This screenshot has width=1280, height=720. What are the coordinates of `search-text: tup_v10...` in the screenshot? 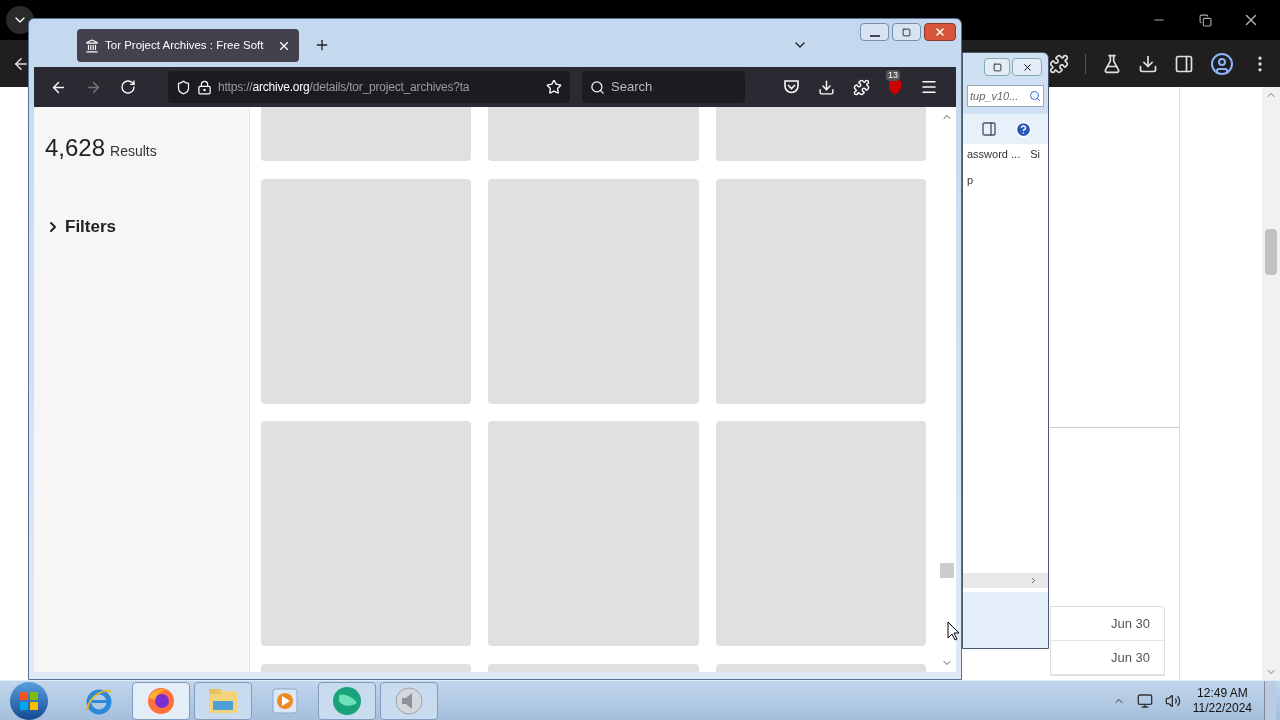 It's located at (994, 96).